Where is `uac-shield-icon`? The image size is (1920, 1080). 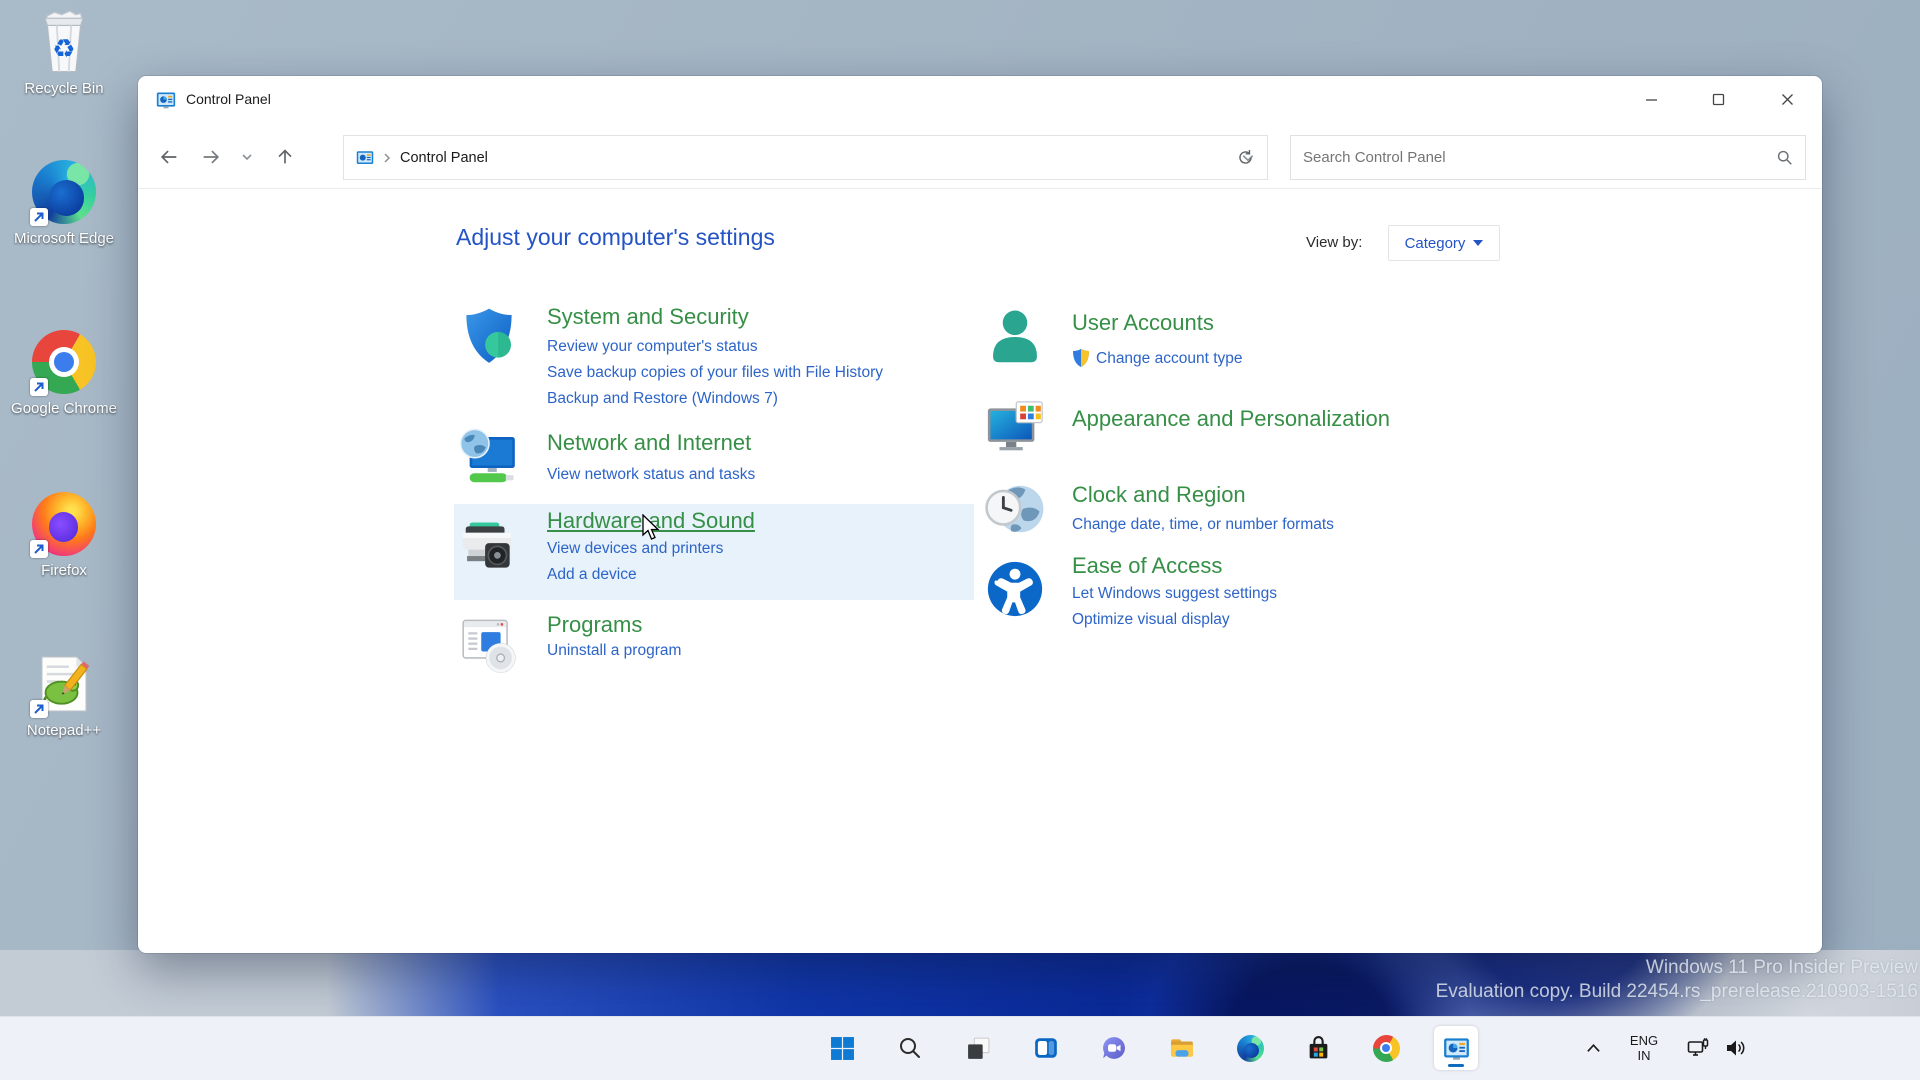
uac-shield-icon is located at coordinates (1081, 358).